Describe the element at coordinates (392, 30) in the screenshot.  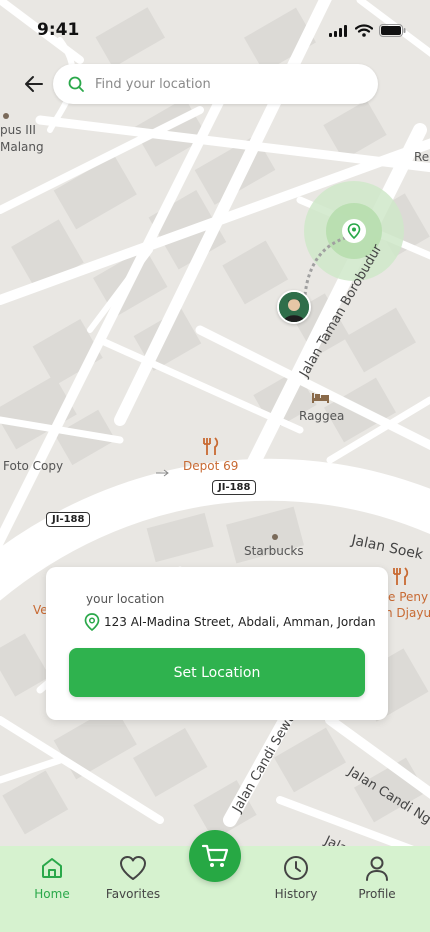
I see `battery-icon` at that location.